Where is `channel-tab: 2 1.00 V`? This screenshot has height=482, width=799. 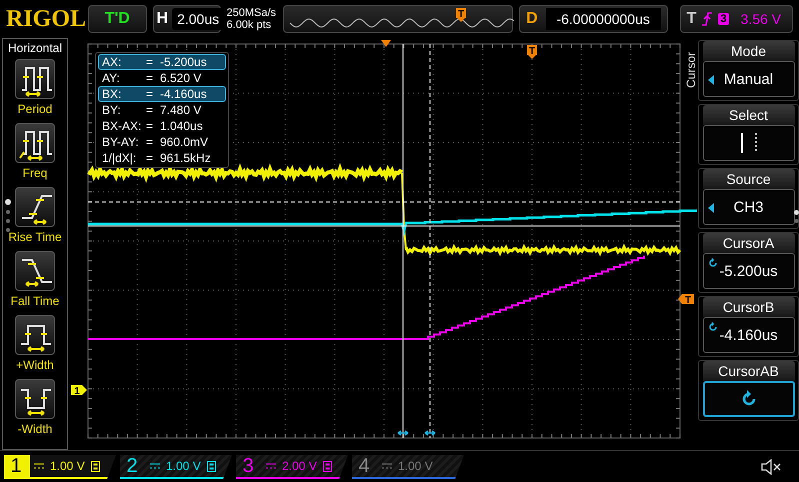 channel-tab: 2 1.00 V is located at coordinates (176, 467).